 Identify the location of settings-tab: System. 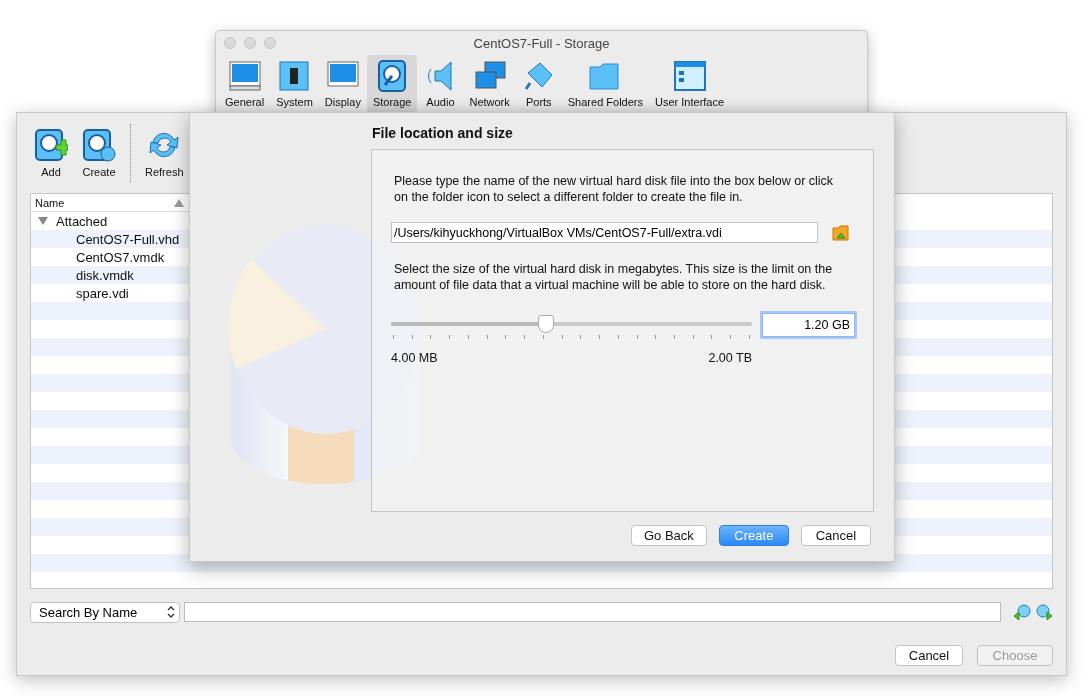
(294, 83).